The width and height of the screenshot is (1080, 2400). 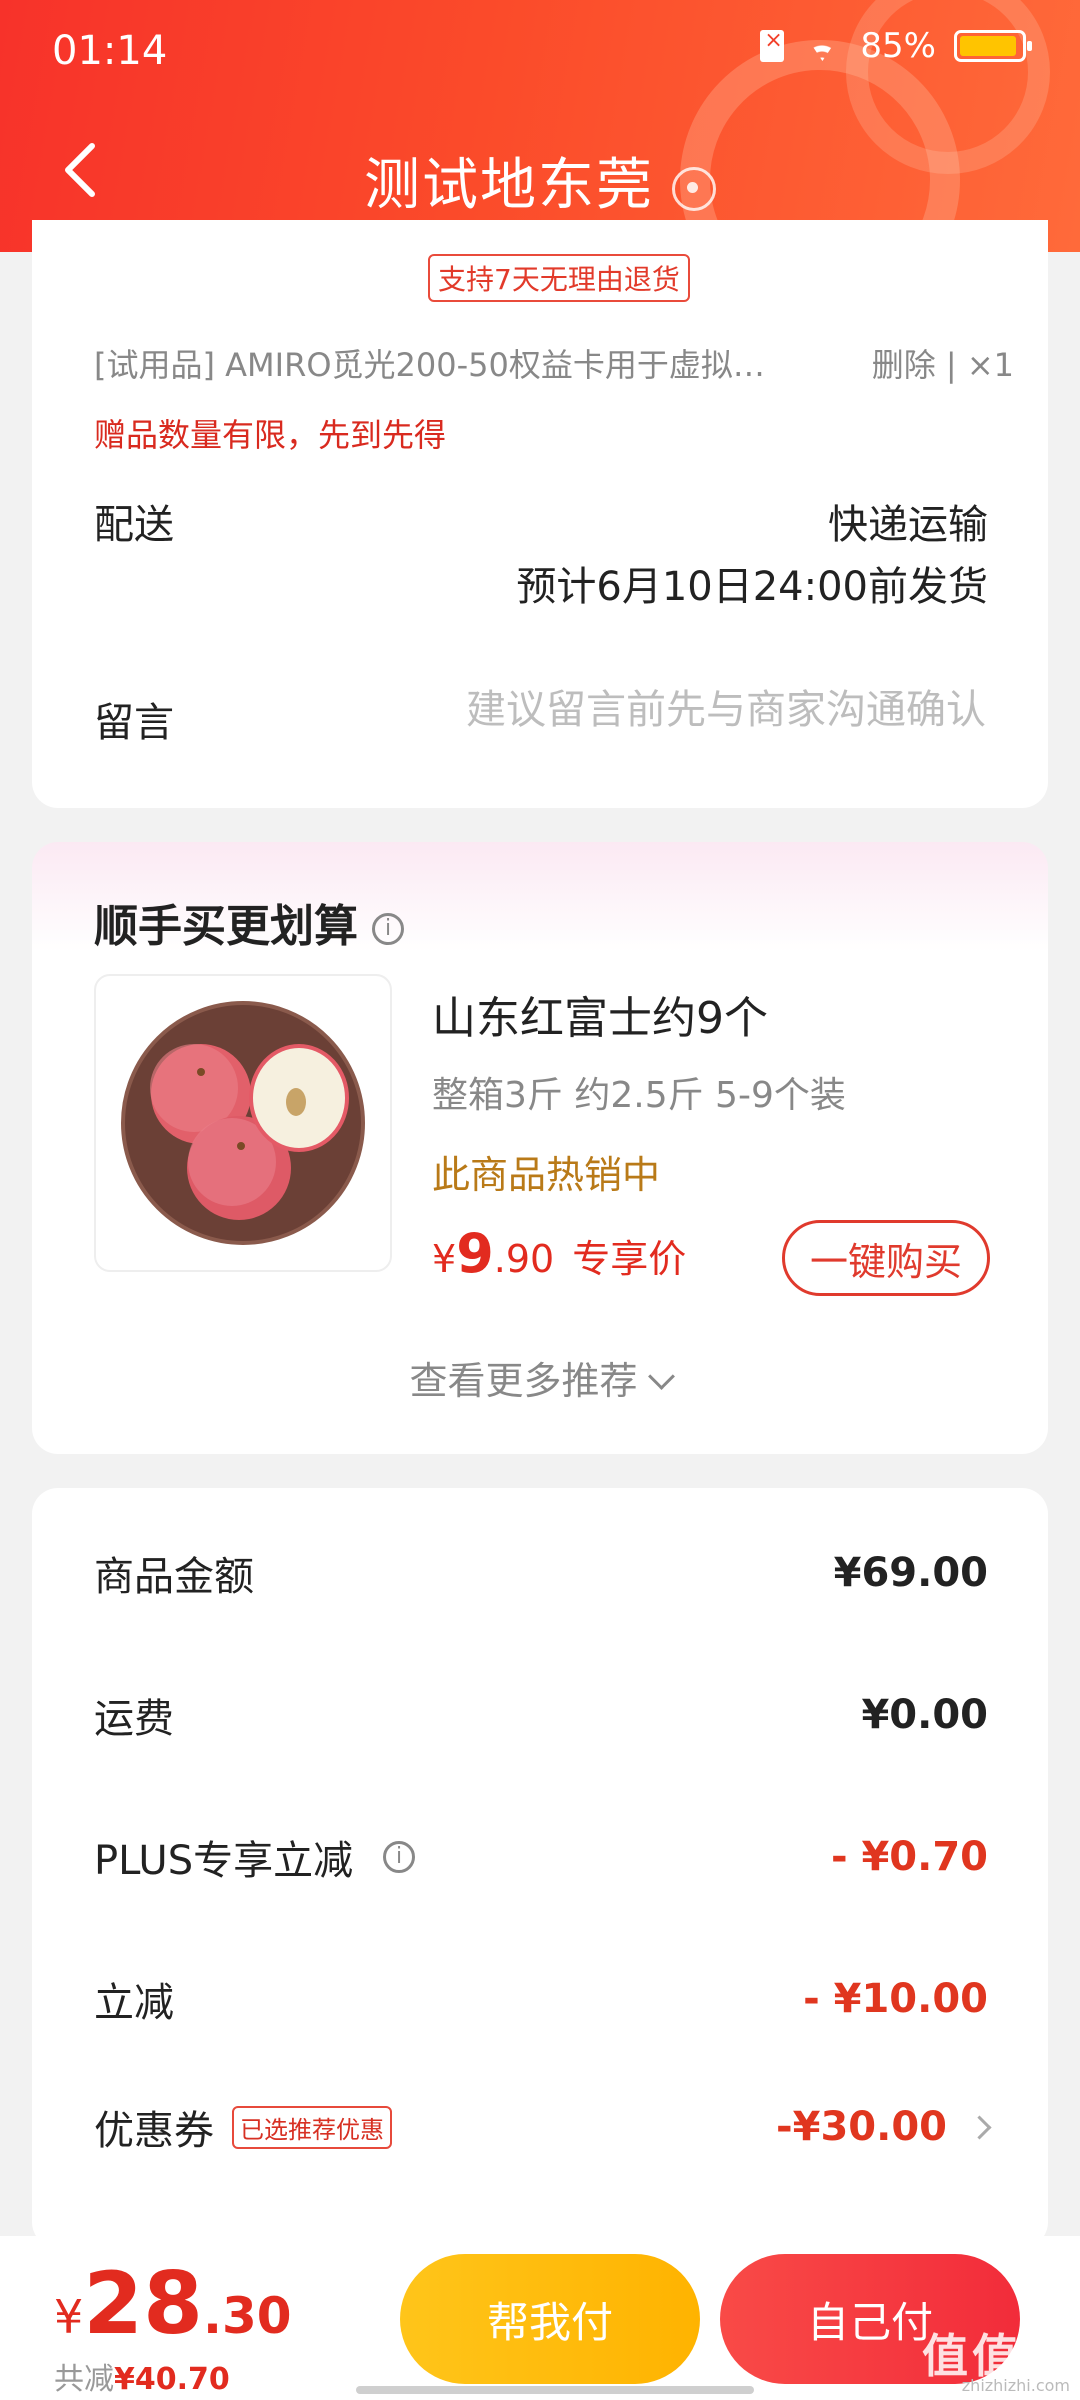 I want to click on price-currency: ¥, so click(x=444, y=1259).